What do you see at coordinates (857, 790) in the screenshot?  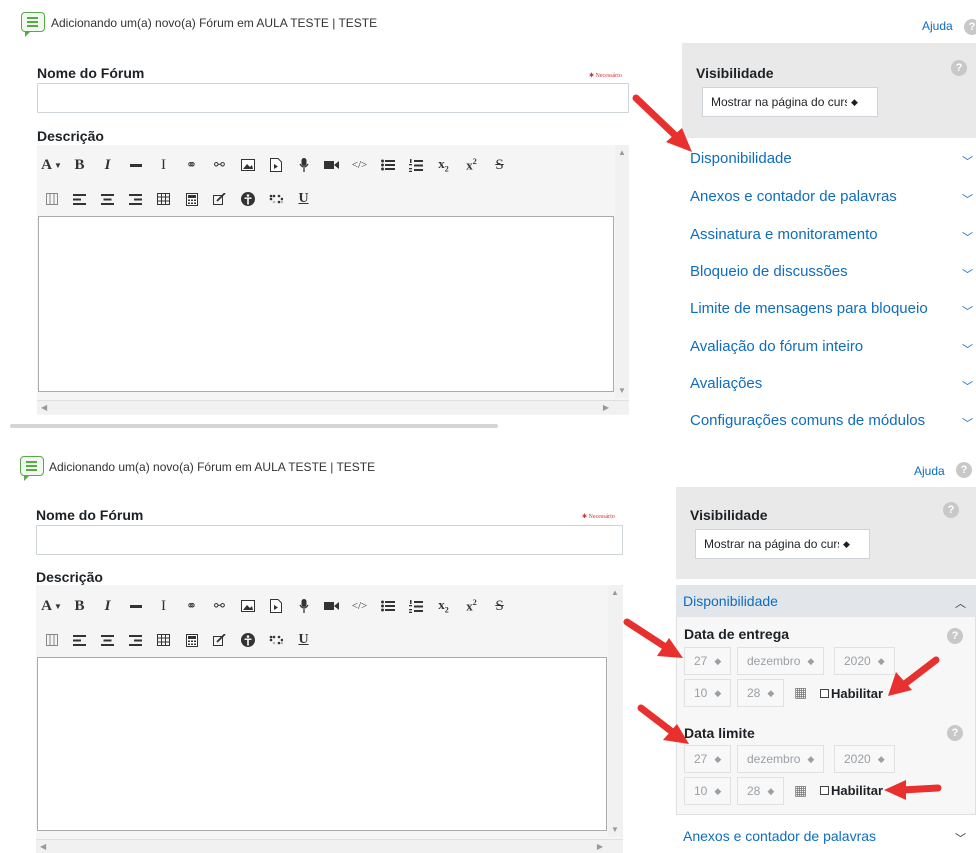 I see `cutoff-enable-label: Habilitar` at bounding box center [857, 790].